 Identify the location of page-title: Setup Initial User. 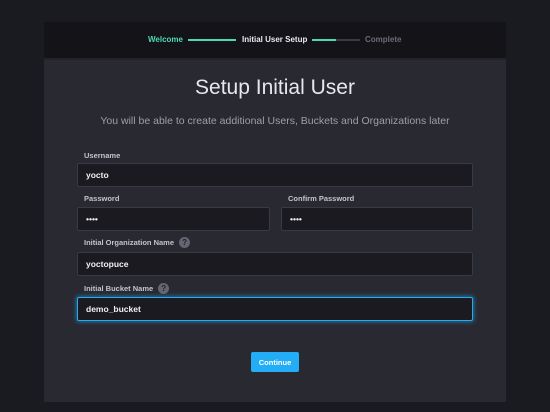
(275, 87).